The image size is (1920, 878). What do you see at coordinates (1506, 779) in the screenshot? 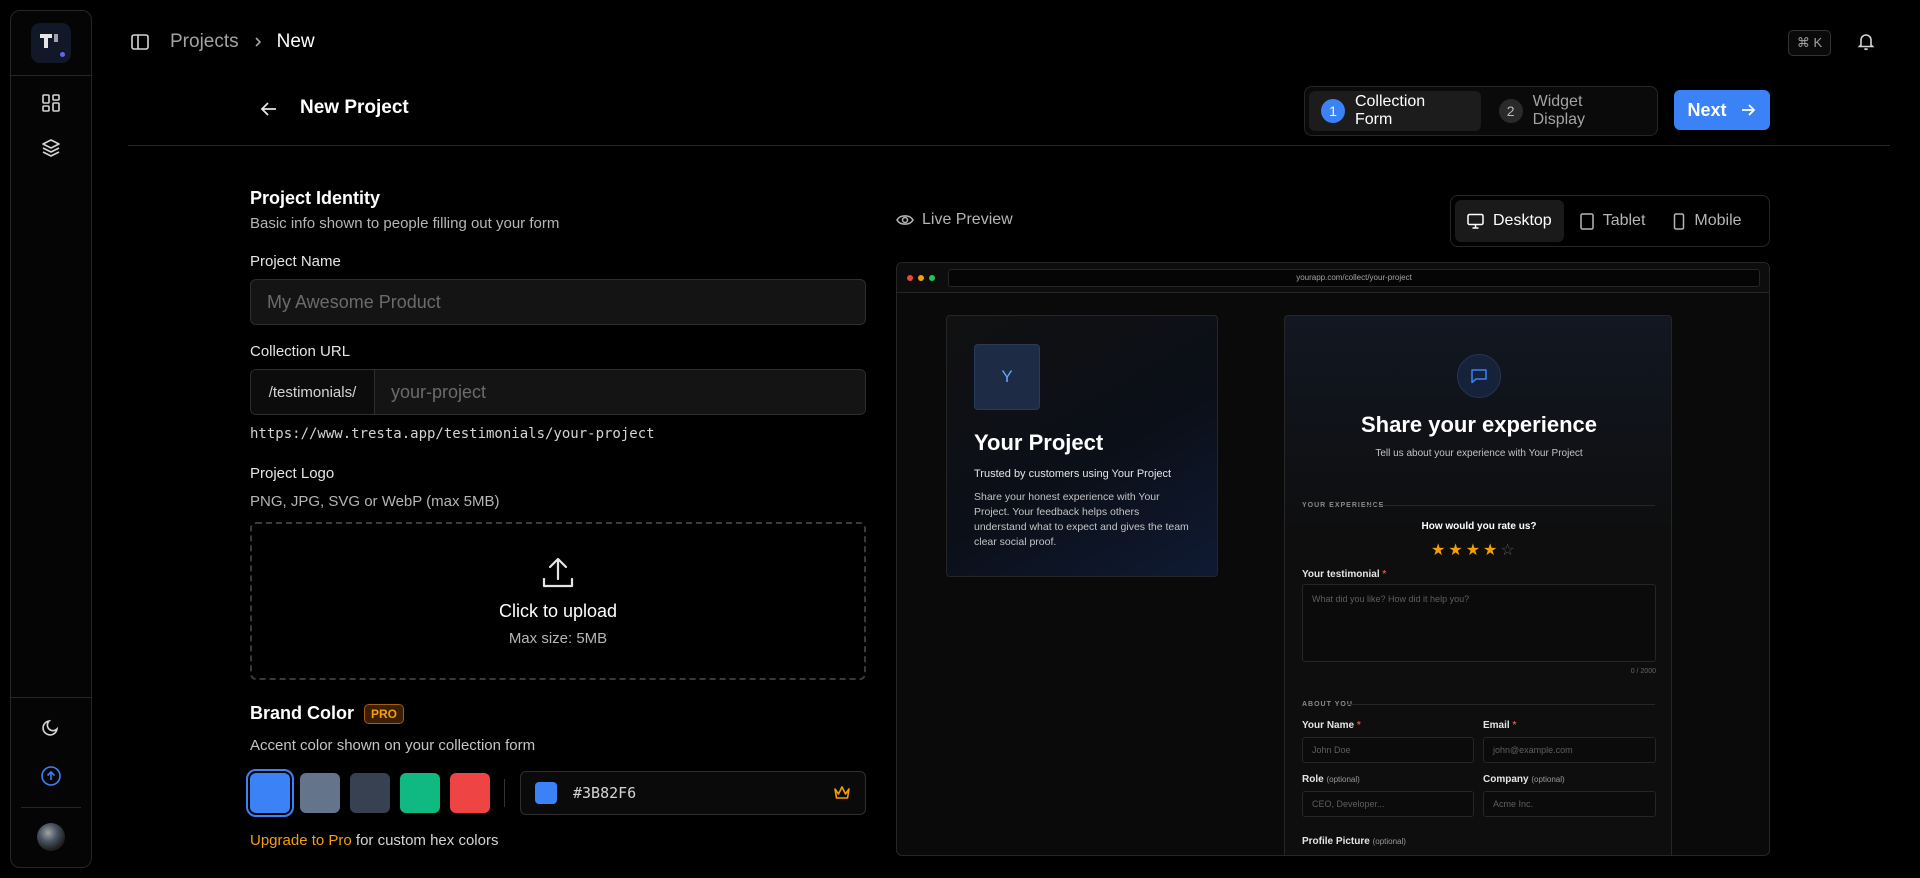
I see `company-label-text: Company` at bounding box center [1506, 779].